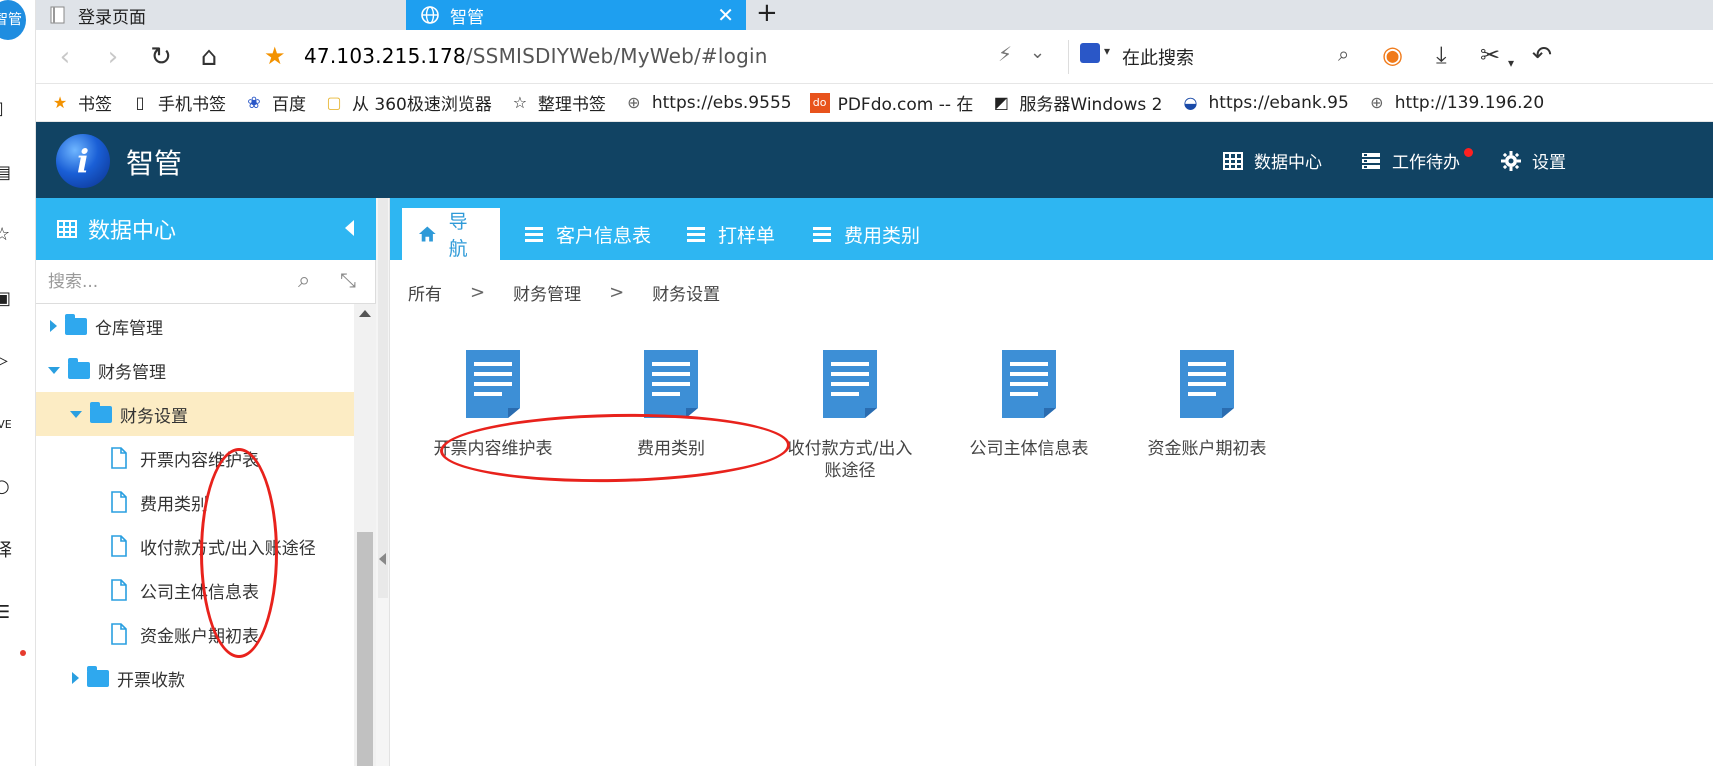 This screenshot has width=1713, height=766. What do you see at coordinates (1441, 55) in the screenshot?
I see `download-icon: ⤓` at bounding box center [1441, 55].